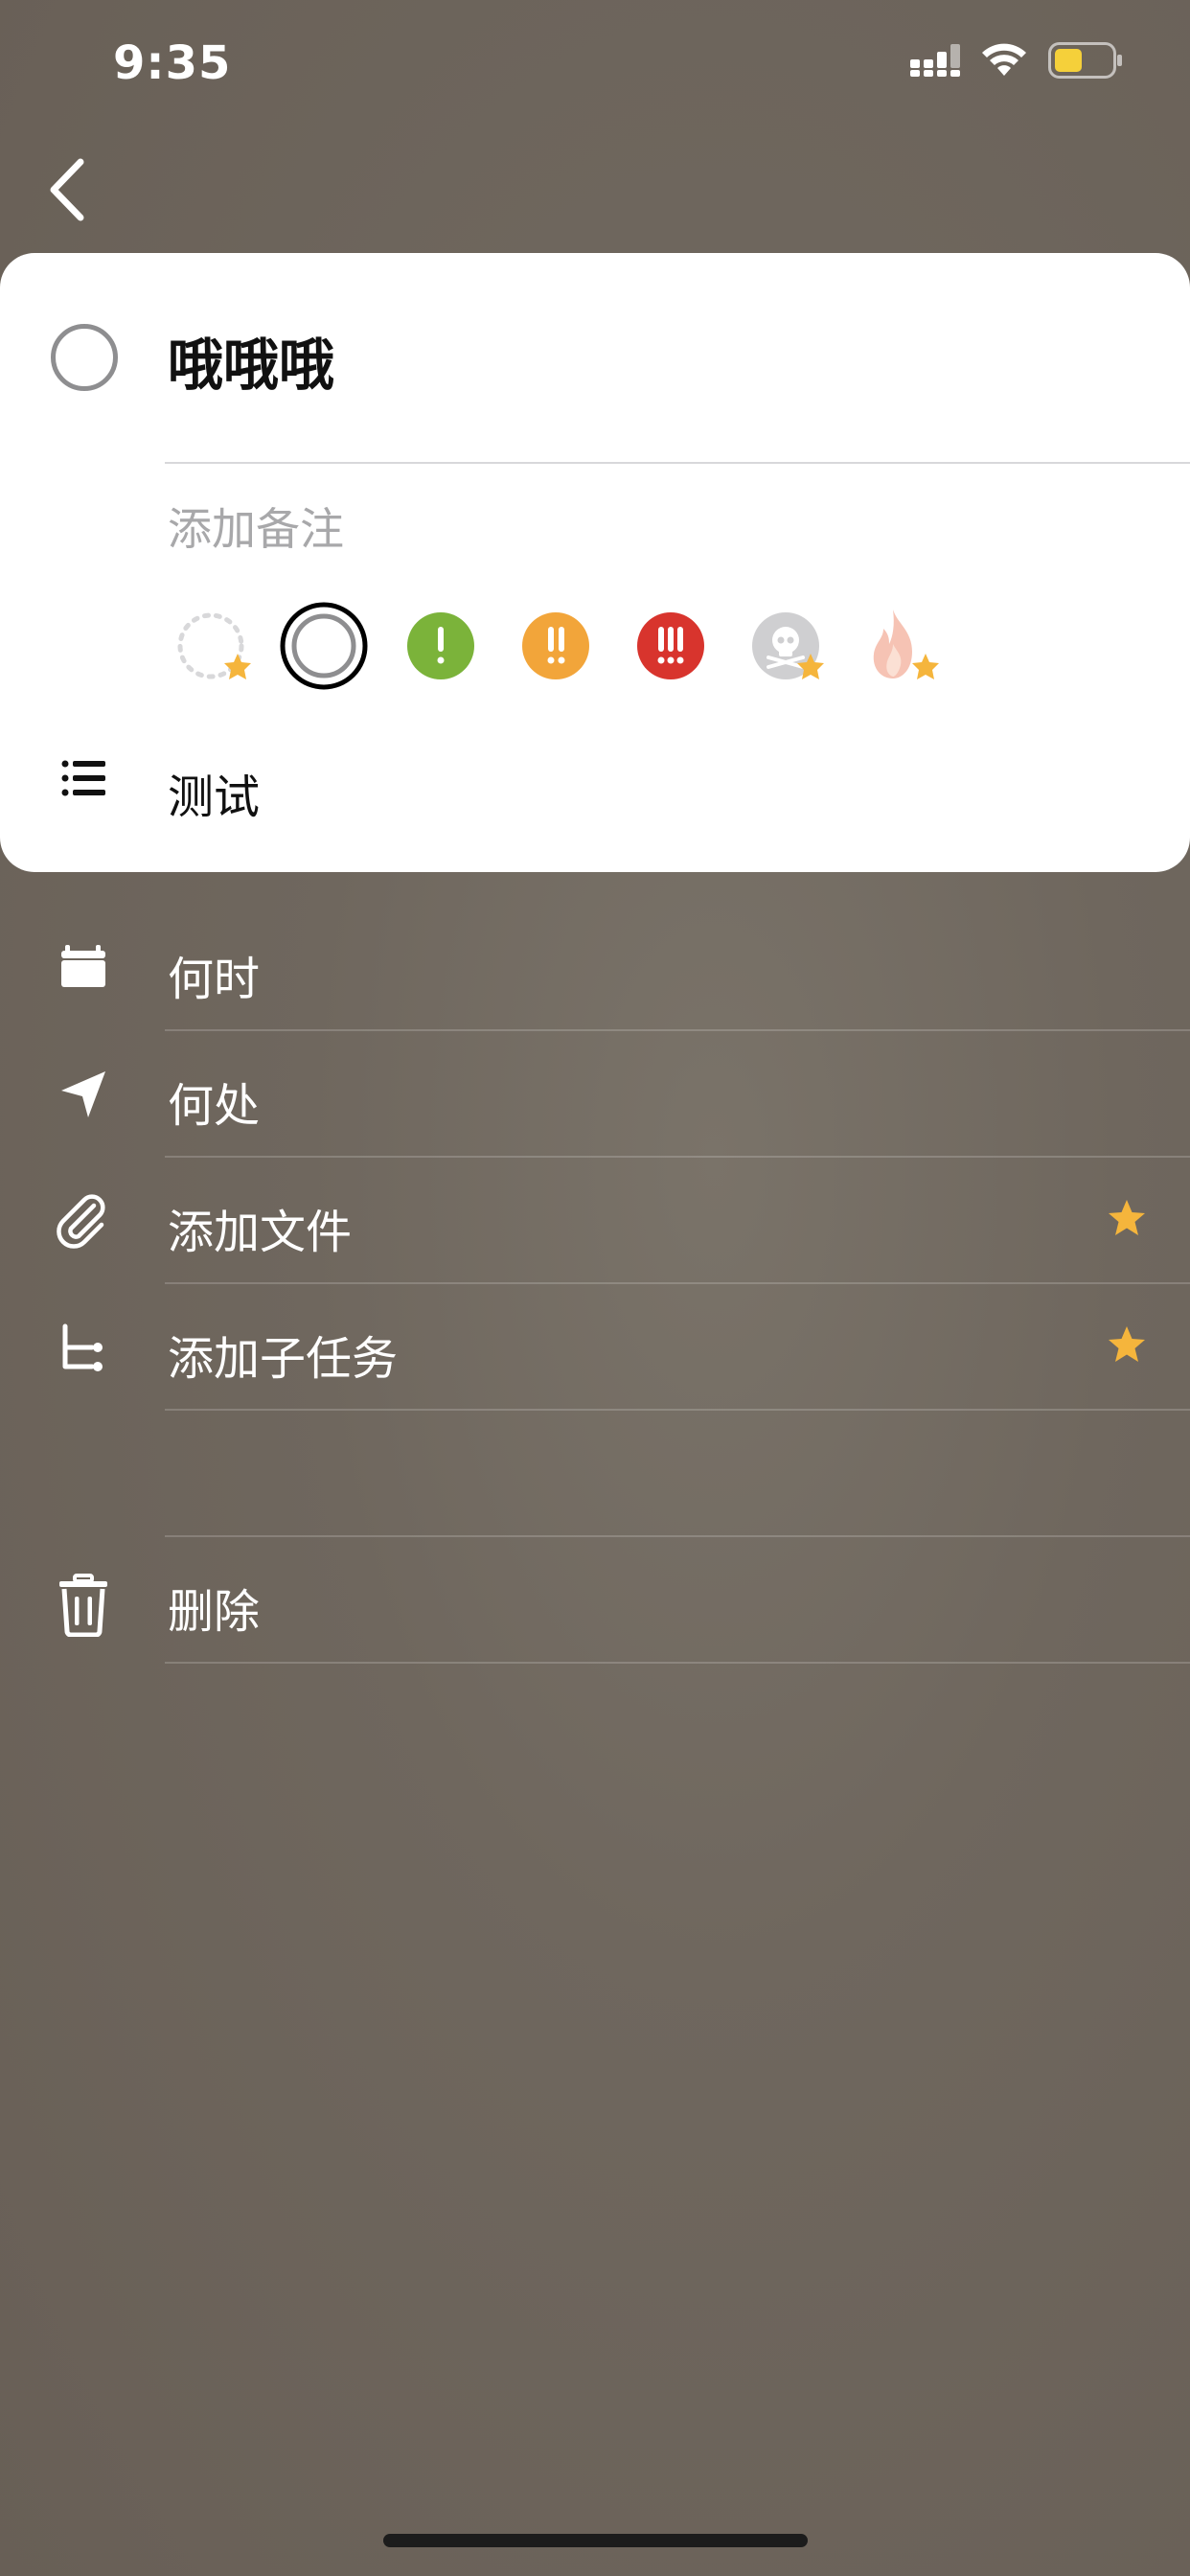 The height and width of the screenshot is (2576, 1190). What do you see at coordinates (324, 646) in the screenshot?
I see `ring-icon` at bounding box center [324, 646].